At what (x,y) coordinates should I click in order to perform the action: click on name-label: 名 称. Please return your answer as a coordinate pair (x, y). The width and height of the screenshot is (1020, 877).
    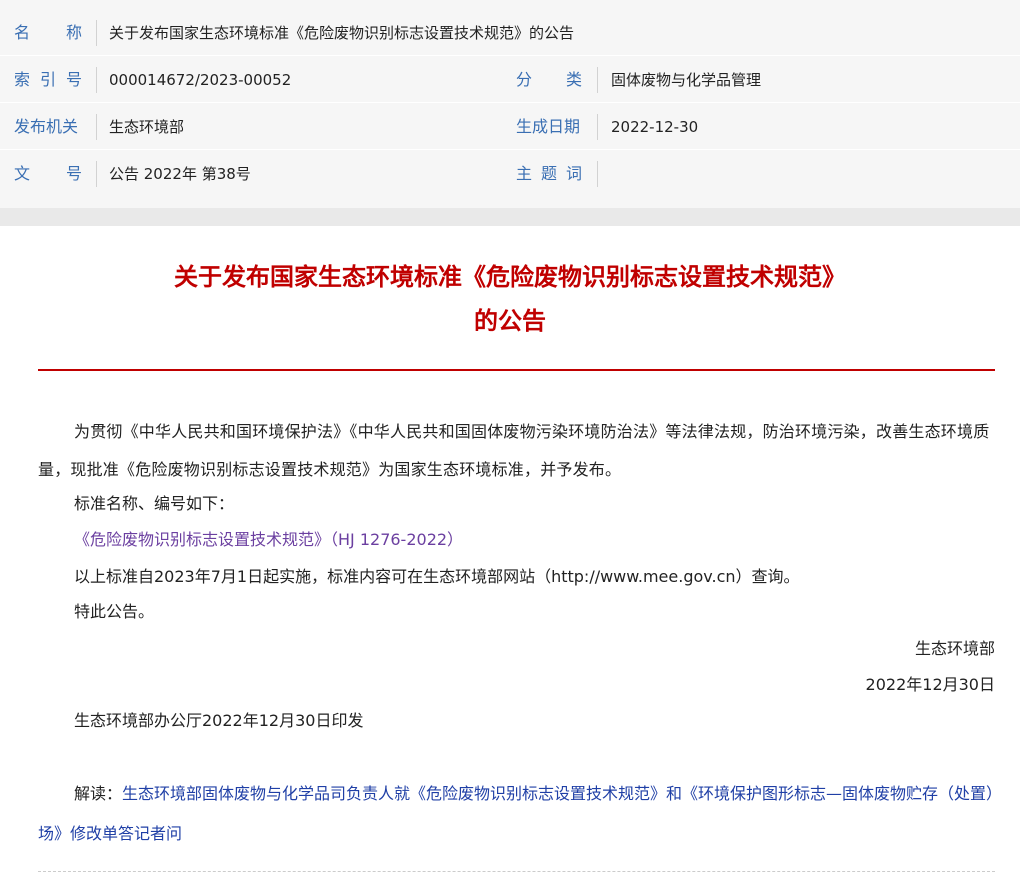
    Looking at the image, I should click on (48, 32).